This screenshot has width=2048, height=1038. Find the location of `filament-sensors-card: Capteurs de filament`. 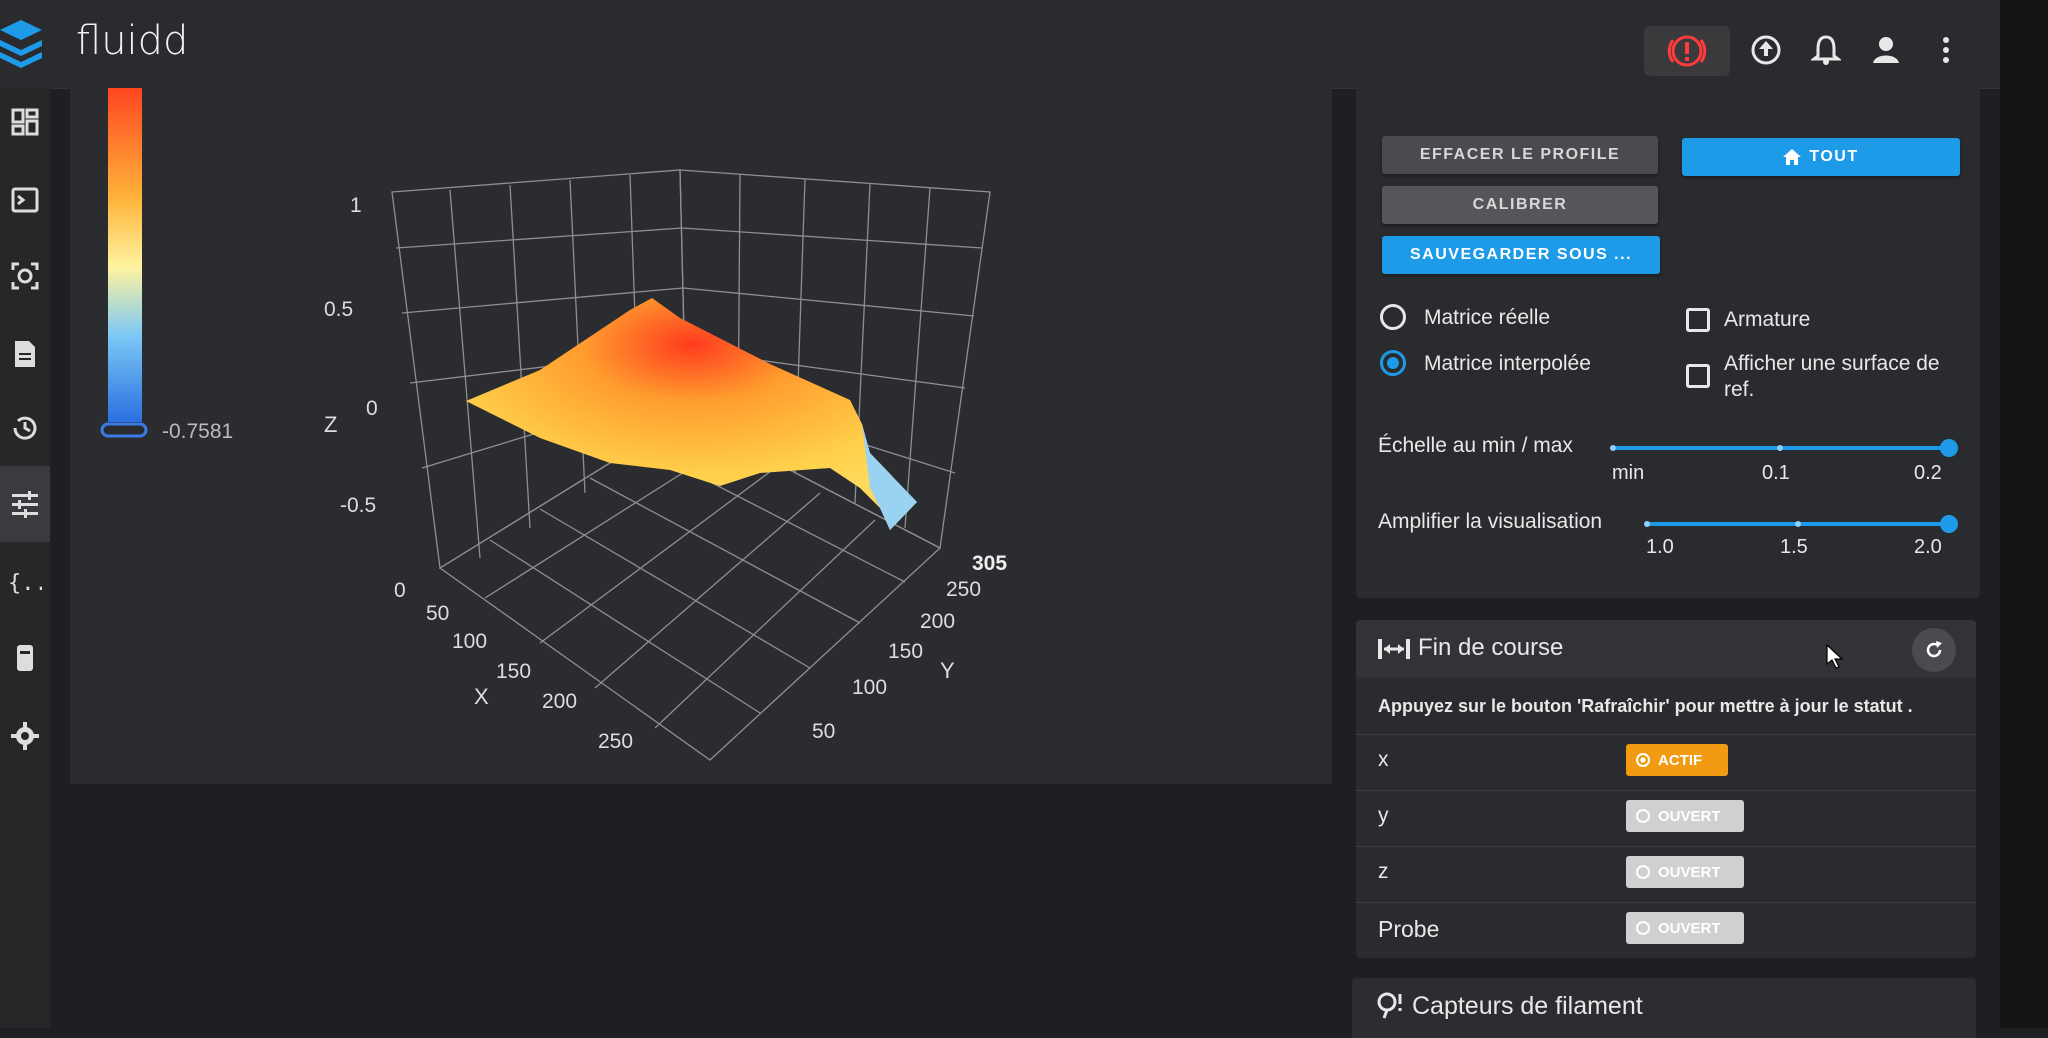

filament-sensors-card: Capteurs de filament is located at coordinates (1664, 1008).